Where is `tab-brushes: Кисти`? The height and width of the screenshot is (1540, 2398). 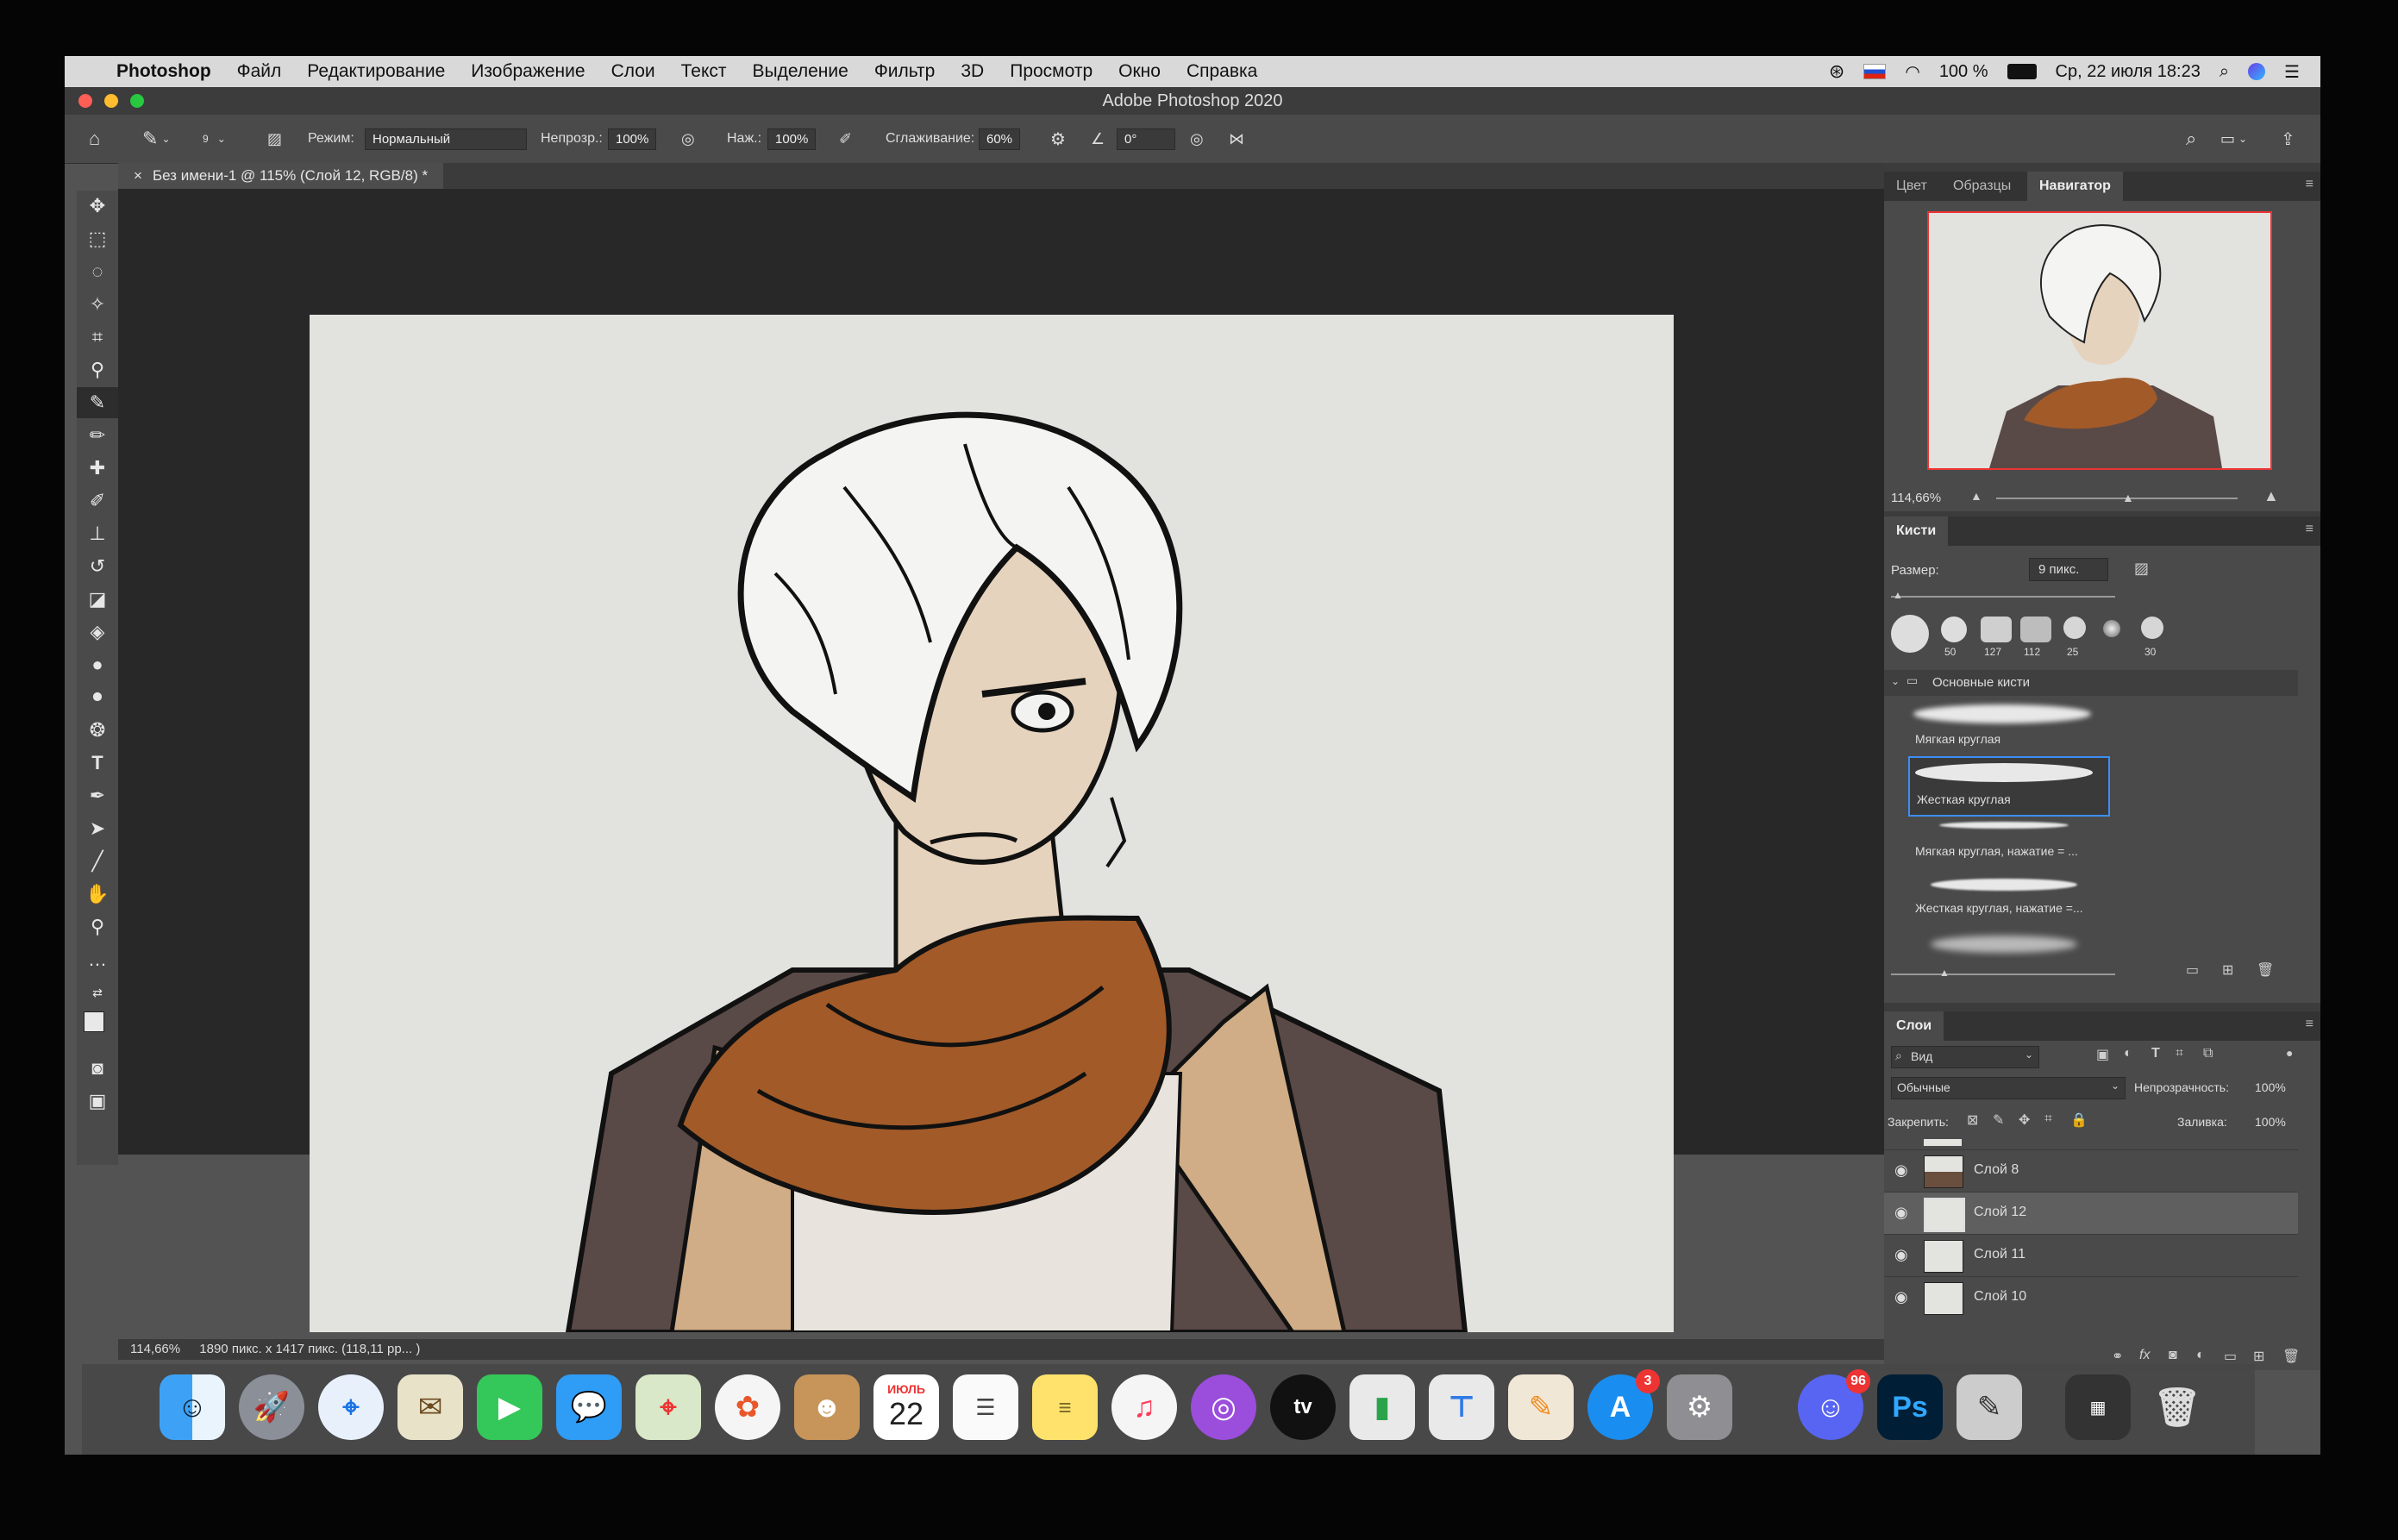 tab-brushes: Кисти is located at coordinates (1917, 531).